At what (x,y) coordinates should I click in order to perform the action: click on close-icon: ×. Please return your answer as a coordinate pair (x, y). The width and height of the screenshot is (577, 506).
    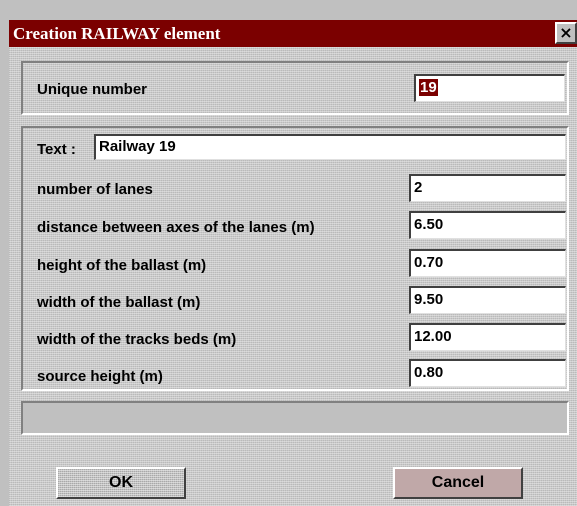
    Looking at the image, I should click on (566, 32).